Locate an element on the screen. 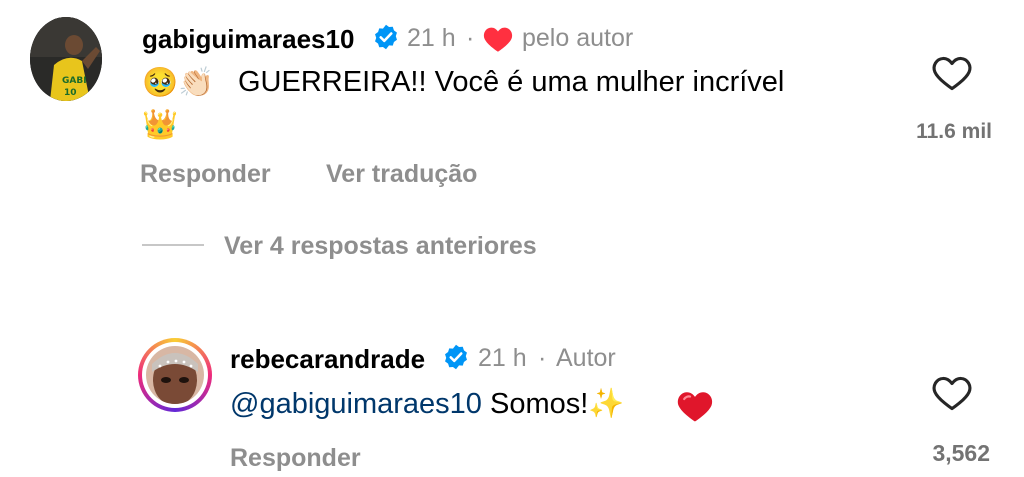 The image size is (1024, 477). avatar-photo is located at coordinates (175, 375).